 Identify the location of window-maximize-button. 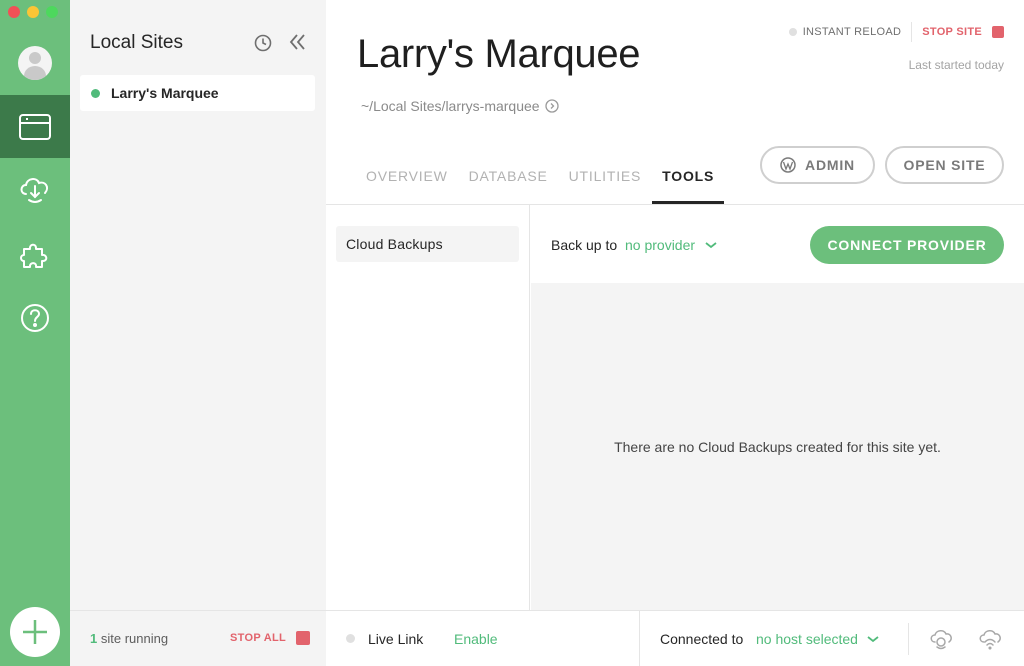
(52, 12).